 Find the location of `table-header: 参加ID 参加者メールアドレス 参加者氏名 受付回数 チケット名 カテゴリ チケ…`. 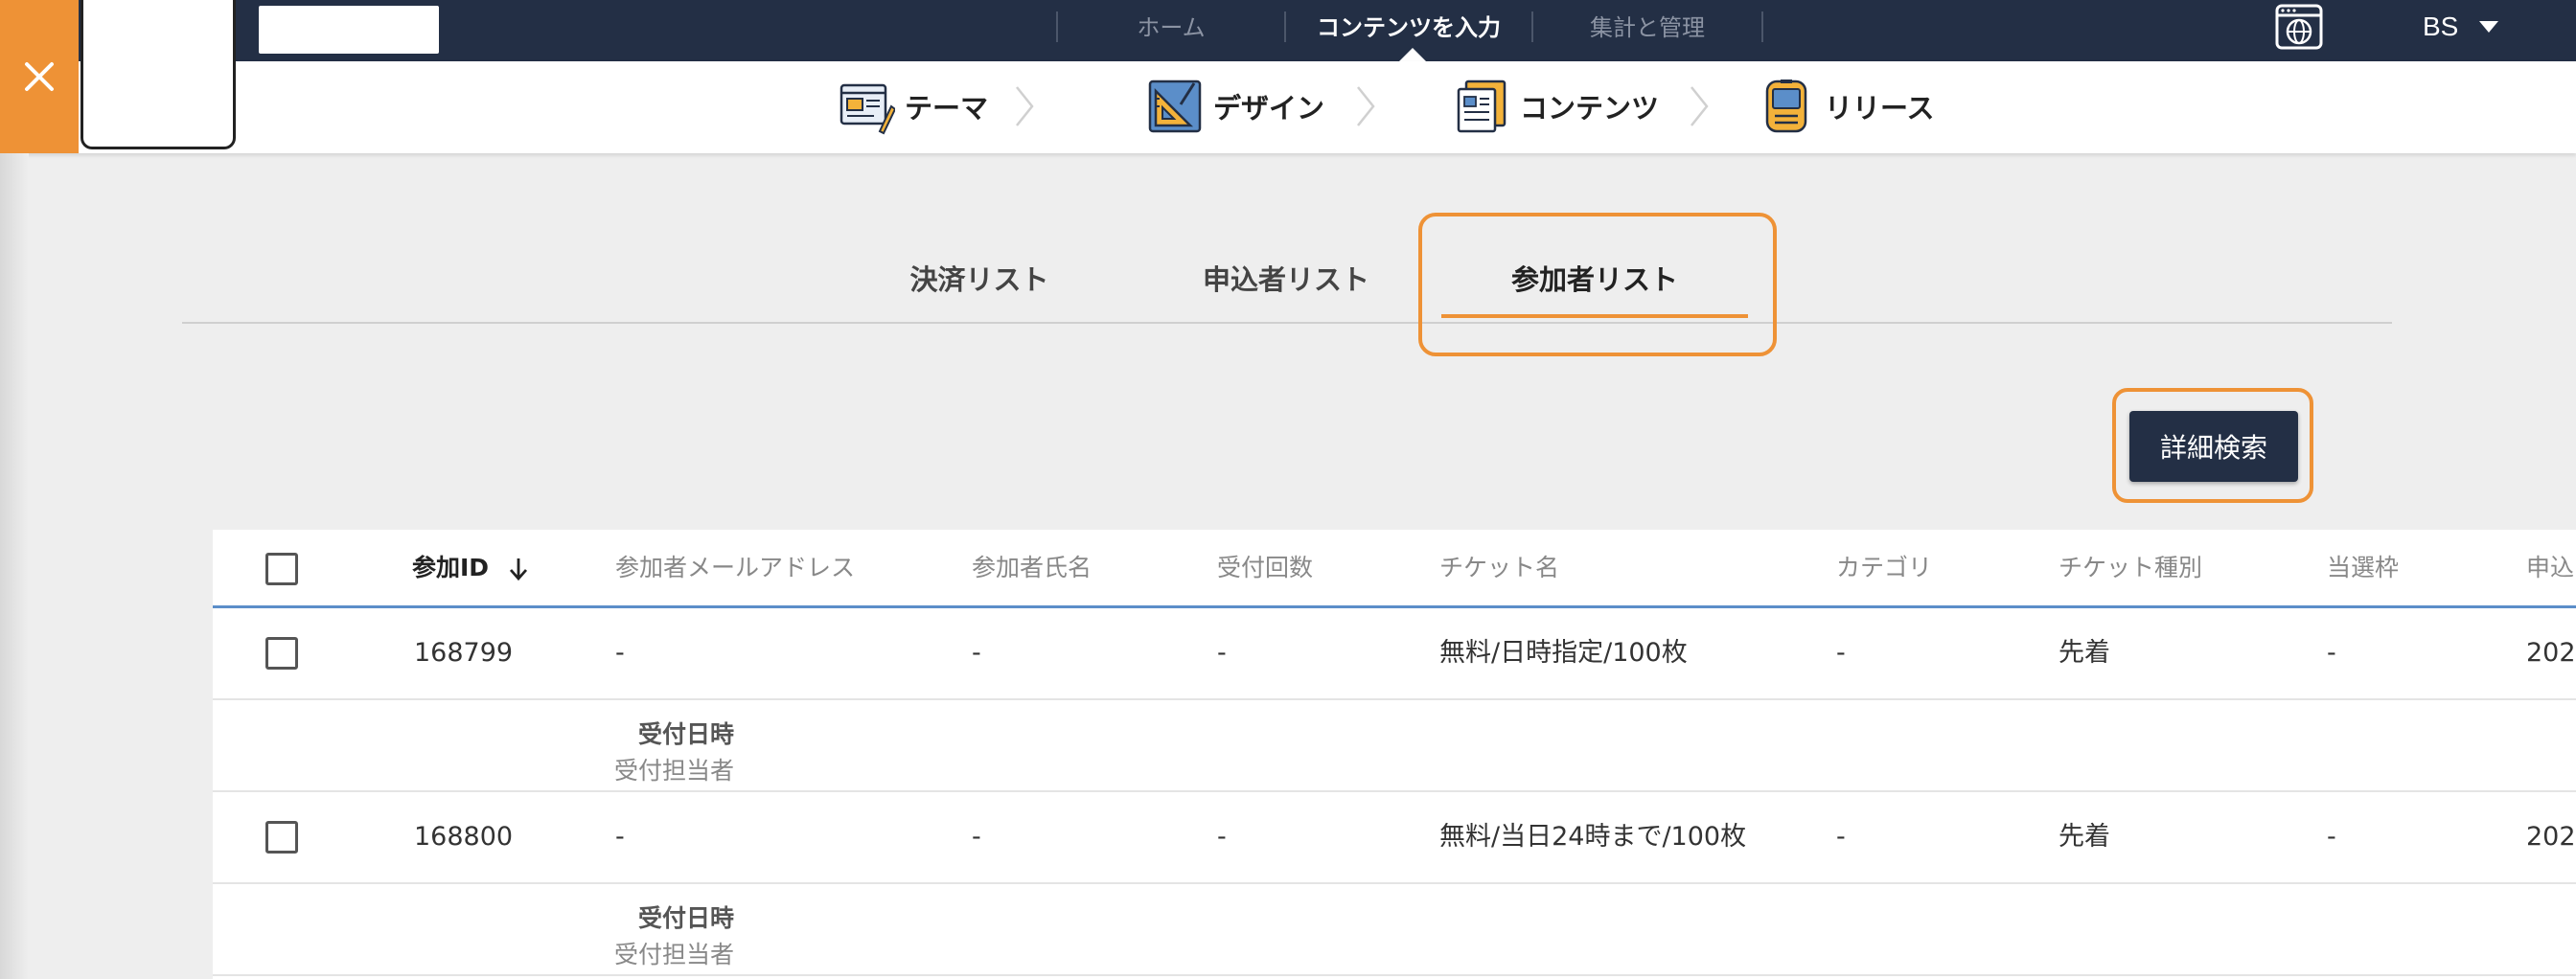

table-header: 参加ID 参加者メールアドレス 参加者氏名 受付回数 チケット名 カテゴリ チケ… is located at coordinates (1394, 569).